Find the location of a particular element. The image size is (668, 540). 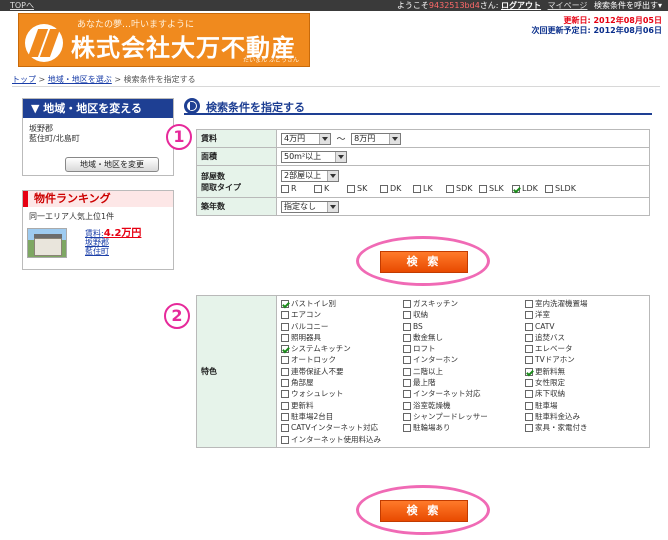

feature-option: ガスキッチン is located at coordinates (464, 303).